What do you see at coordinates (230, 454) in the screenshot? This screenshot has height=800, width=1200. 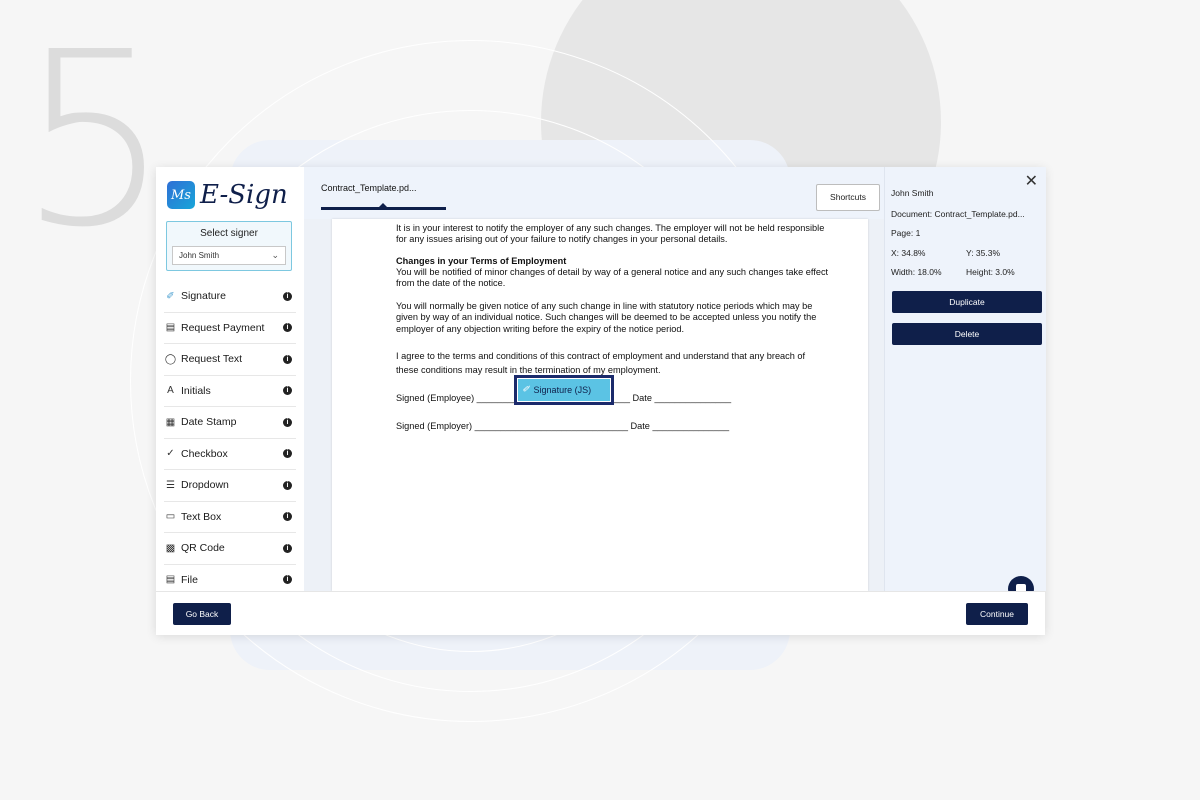 I see `tool-checkbox: ✓ Checkbox i` at bounding box center [230, 454].